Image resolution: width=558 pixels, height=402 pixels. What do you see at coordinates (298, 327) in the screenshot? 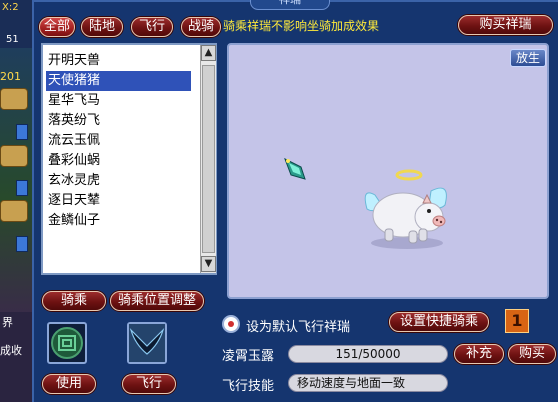
I see `default-fly-label: 设为默认飞行祥瑞` at bounding box center [298, 327].